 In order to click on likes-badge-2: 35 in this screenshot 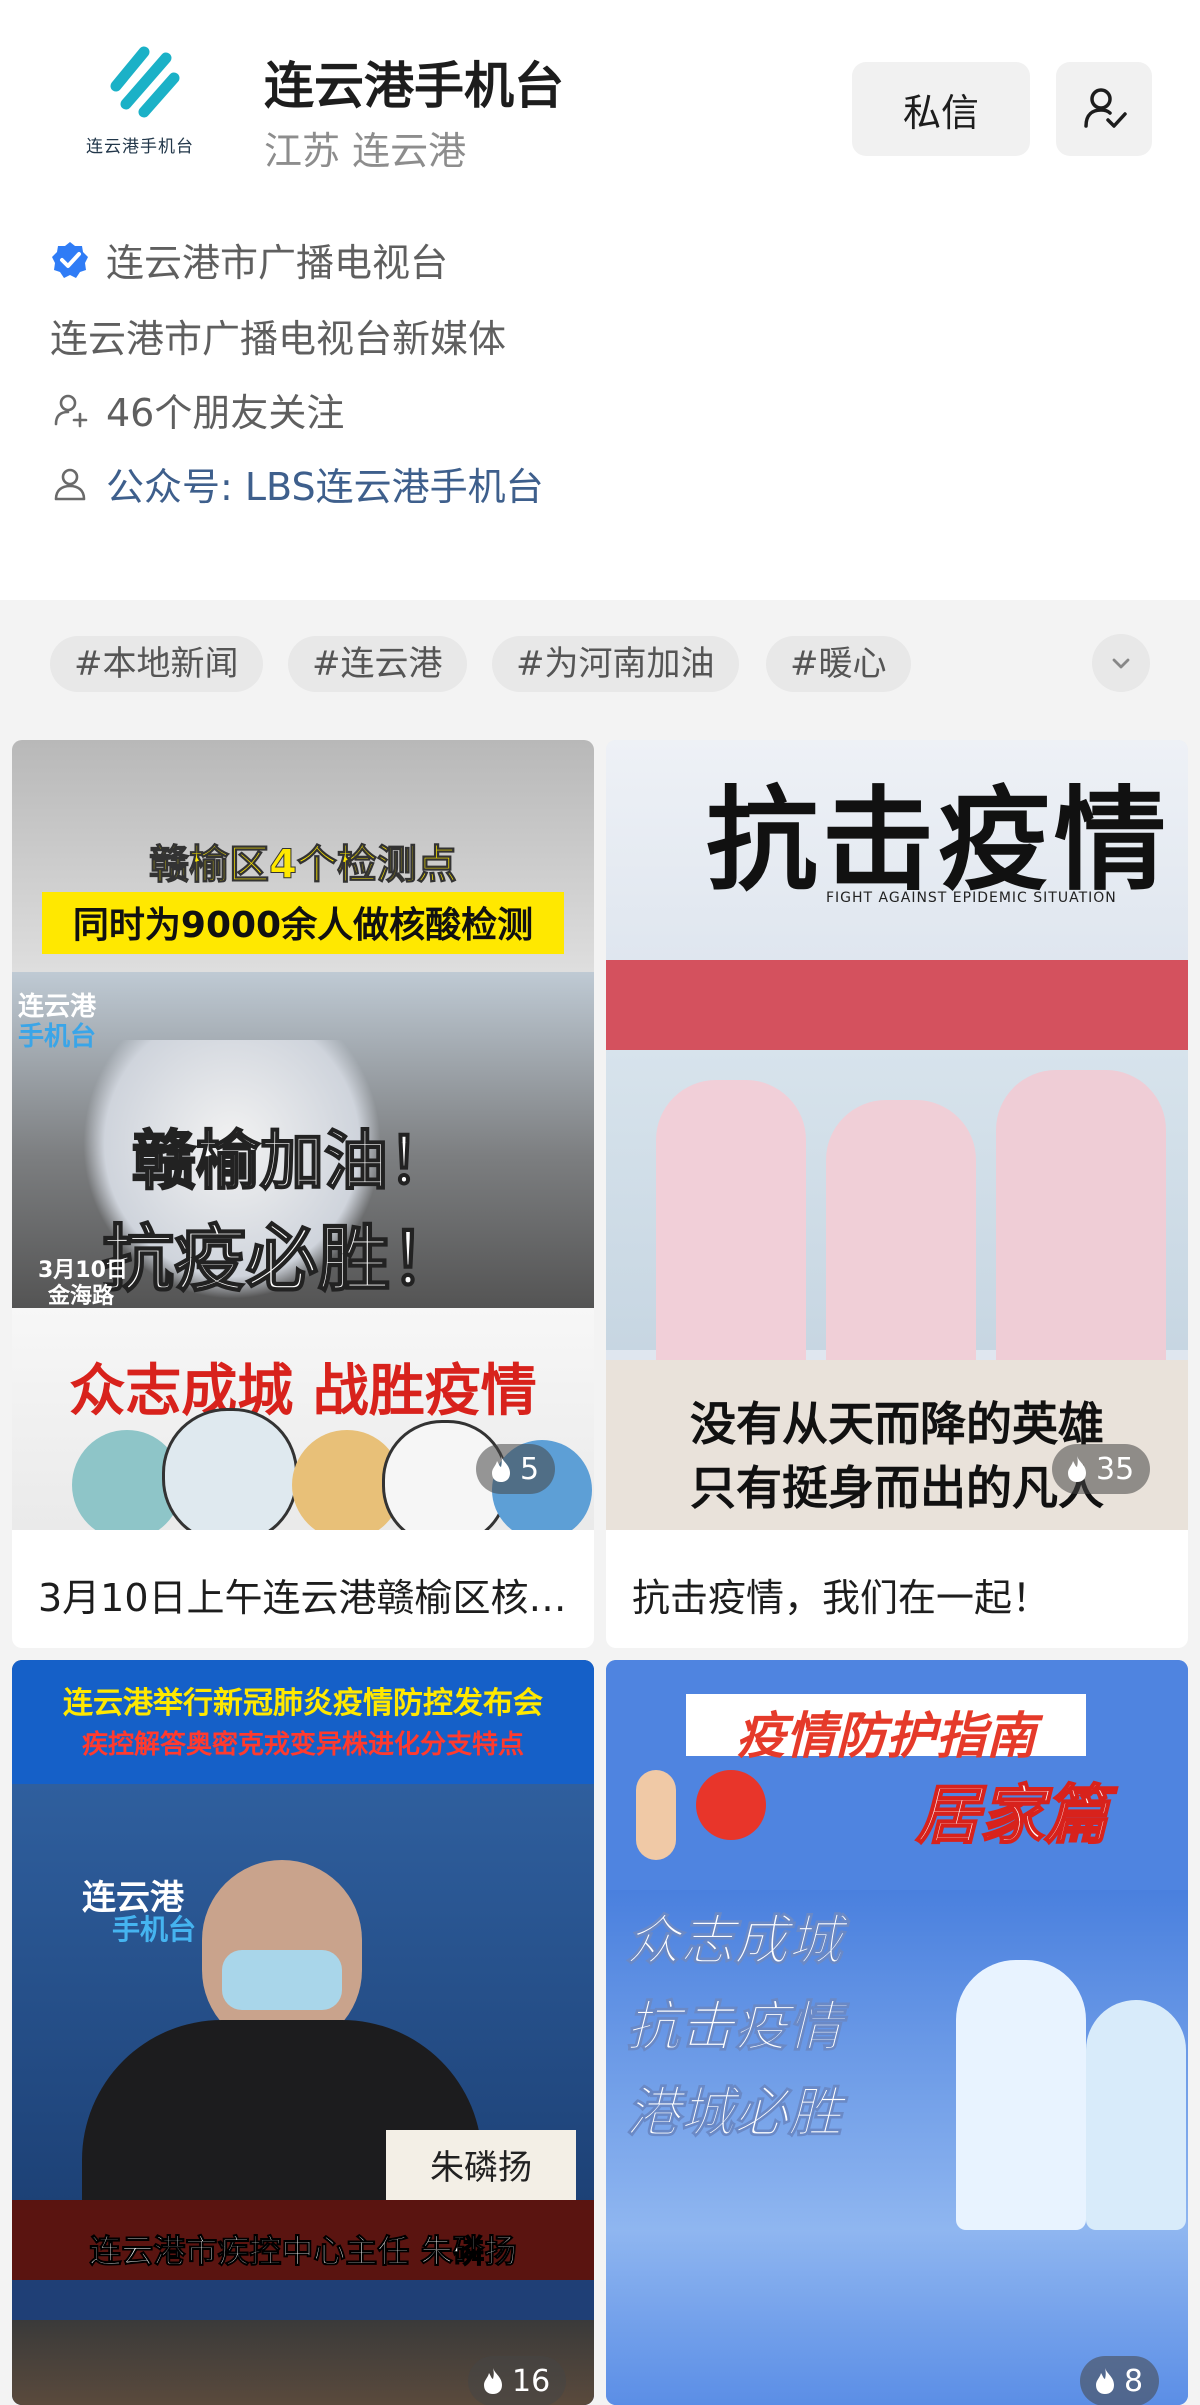, I will do `click(1101, 1469)`.